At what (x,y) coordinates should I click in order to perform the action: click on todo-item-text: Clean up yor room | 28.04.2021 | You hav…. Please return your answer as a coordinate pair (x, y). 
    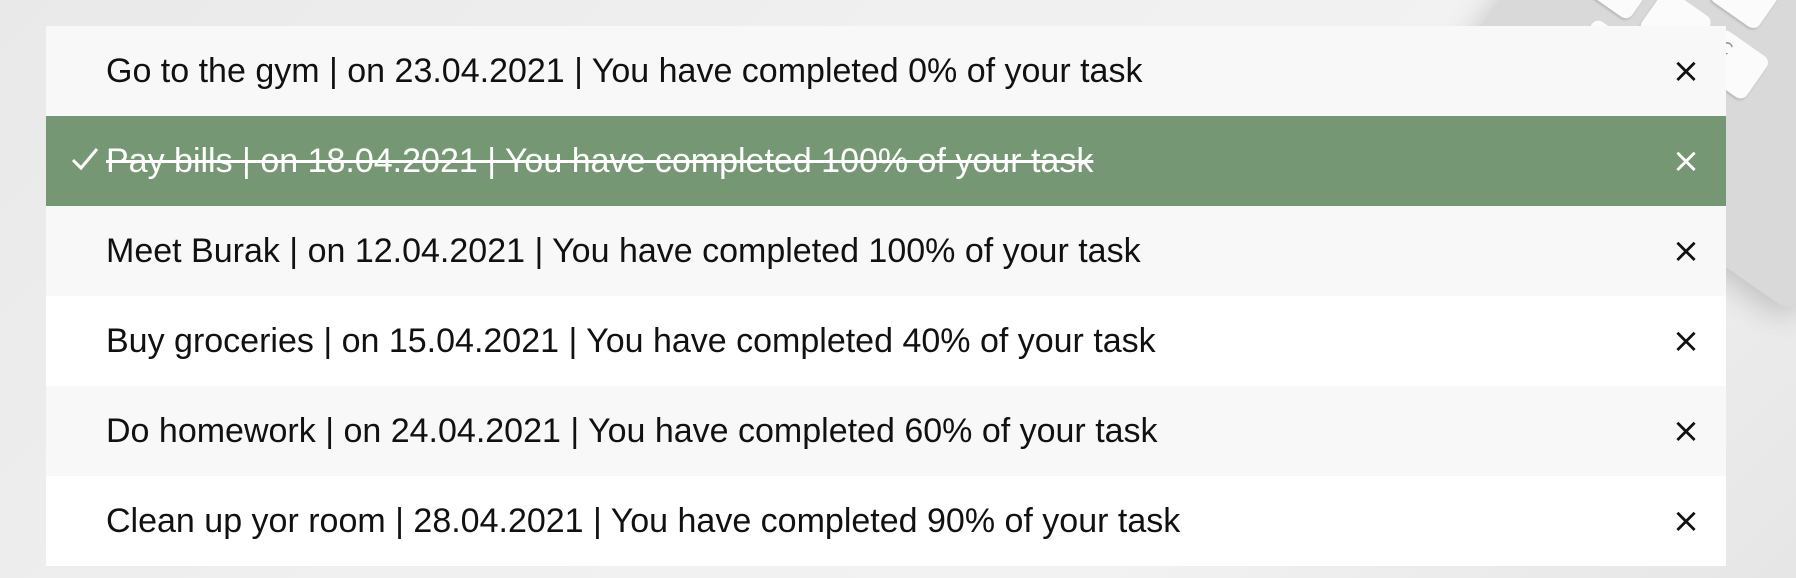
    Looking at the image, I should click on (643, 520).